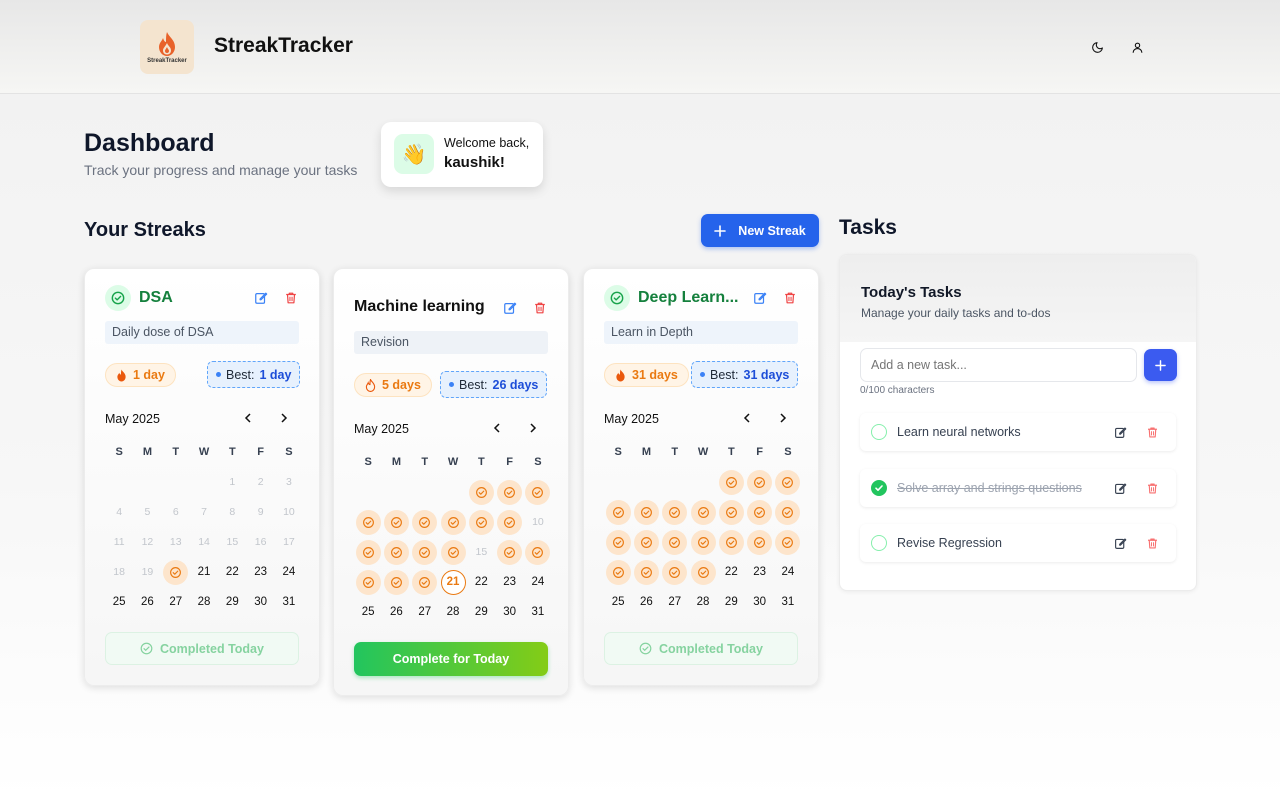 The width and height of the screenshot is (1280, 800). What do you see at coordinates (451, 659) in the screenshot?
I see `complete-for-today-button: Complete for Today` at bounding box center [451, 659].